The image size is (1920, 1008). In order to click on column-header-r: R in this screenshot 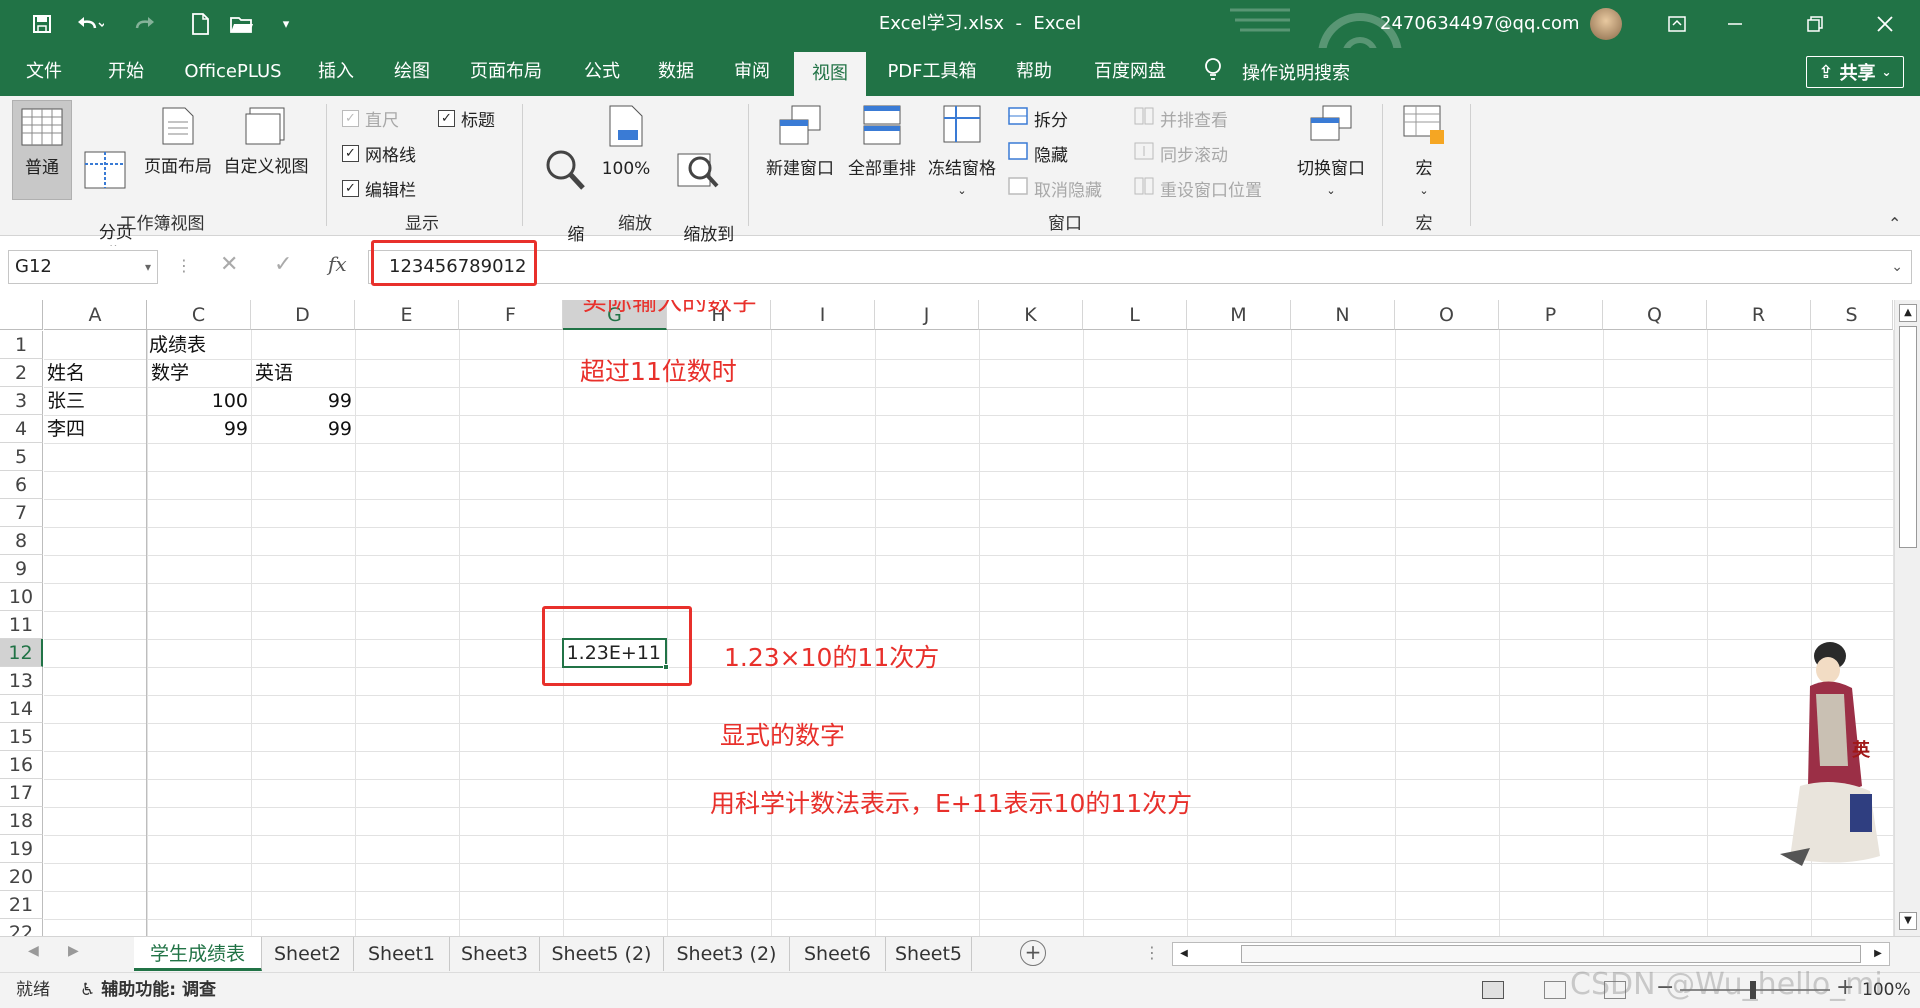, I will do `click(1759, 315)`.